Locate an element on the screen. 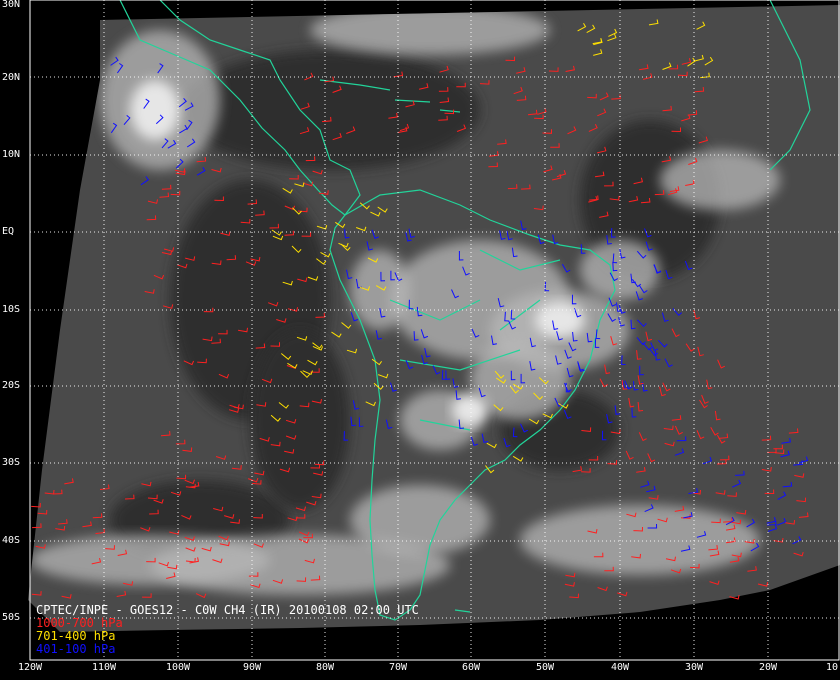 Image resolution: width=840 pixels, height=680 pixels. legend-high-level: 401-100 hPa is located at coordinates (76, 649).